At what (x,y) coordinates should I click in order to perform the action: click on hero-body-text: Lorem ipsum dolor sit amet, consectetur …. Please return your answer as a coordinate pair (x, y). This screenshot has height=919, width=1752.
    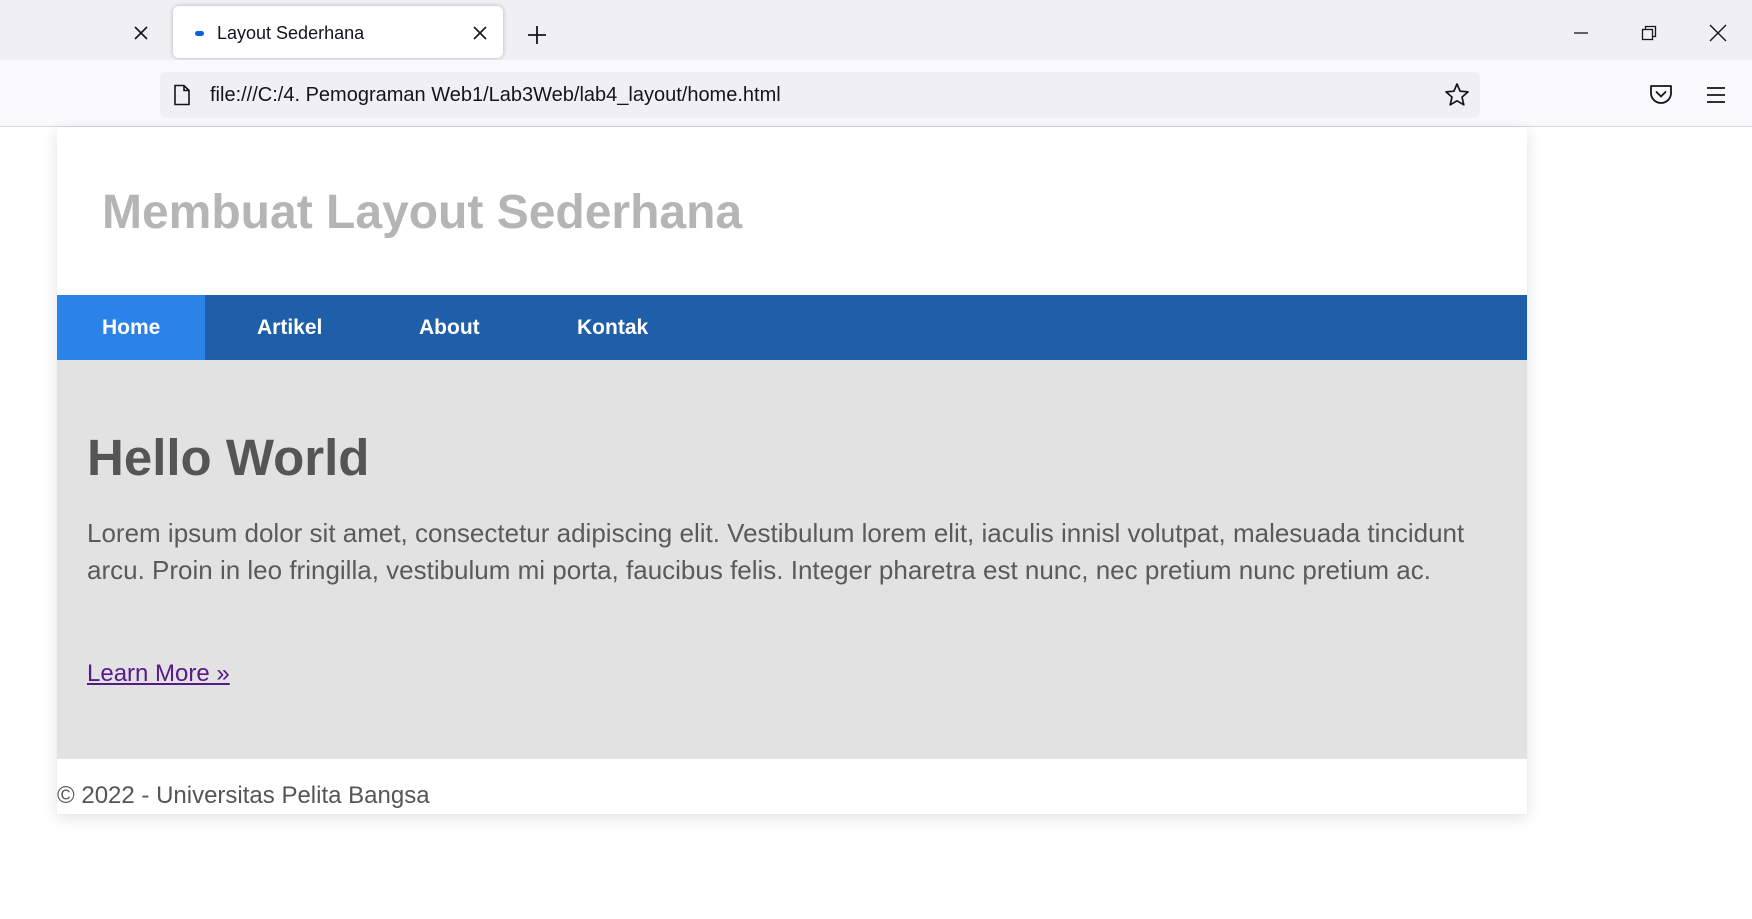
    Looking at the image, I should click on (776, 551).